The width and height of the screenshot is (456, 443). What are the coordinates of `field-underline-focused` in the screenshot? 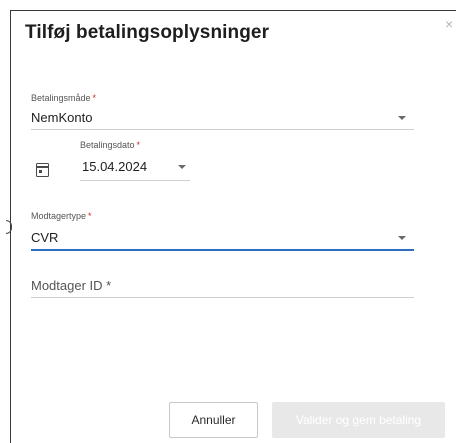 It's located at (222, 250).